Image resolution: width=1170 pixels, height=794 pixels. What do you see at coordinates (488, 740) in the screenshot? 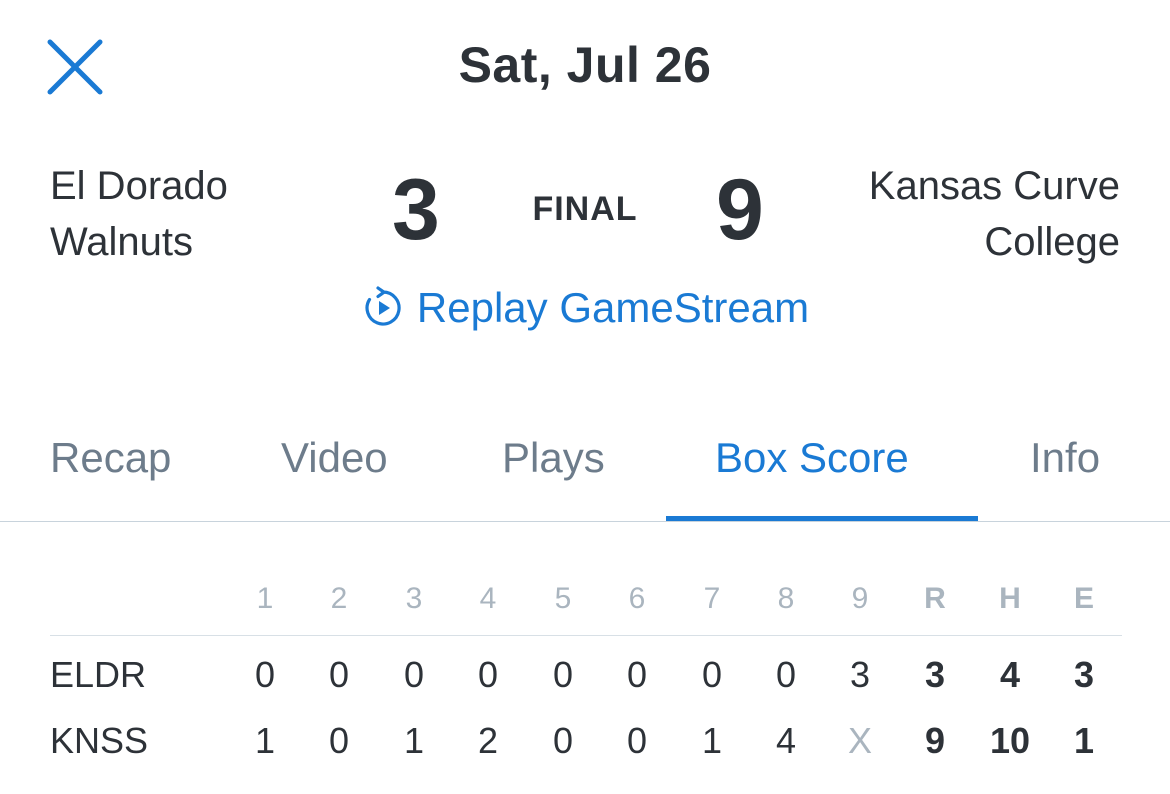
I see `inning-score: 2` at bounding box center [488, 740].